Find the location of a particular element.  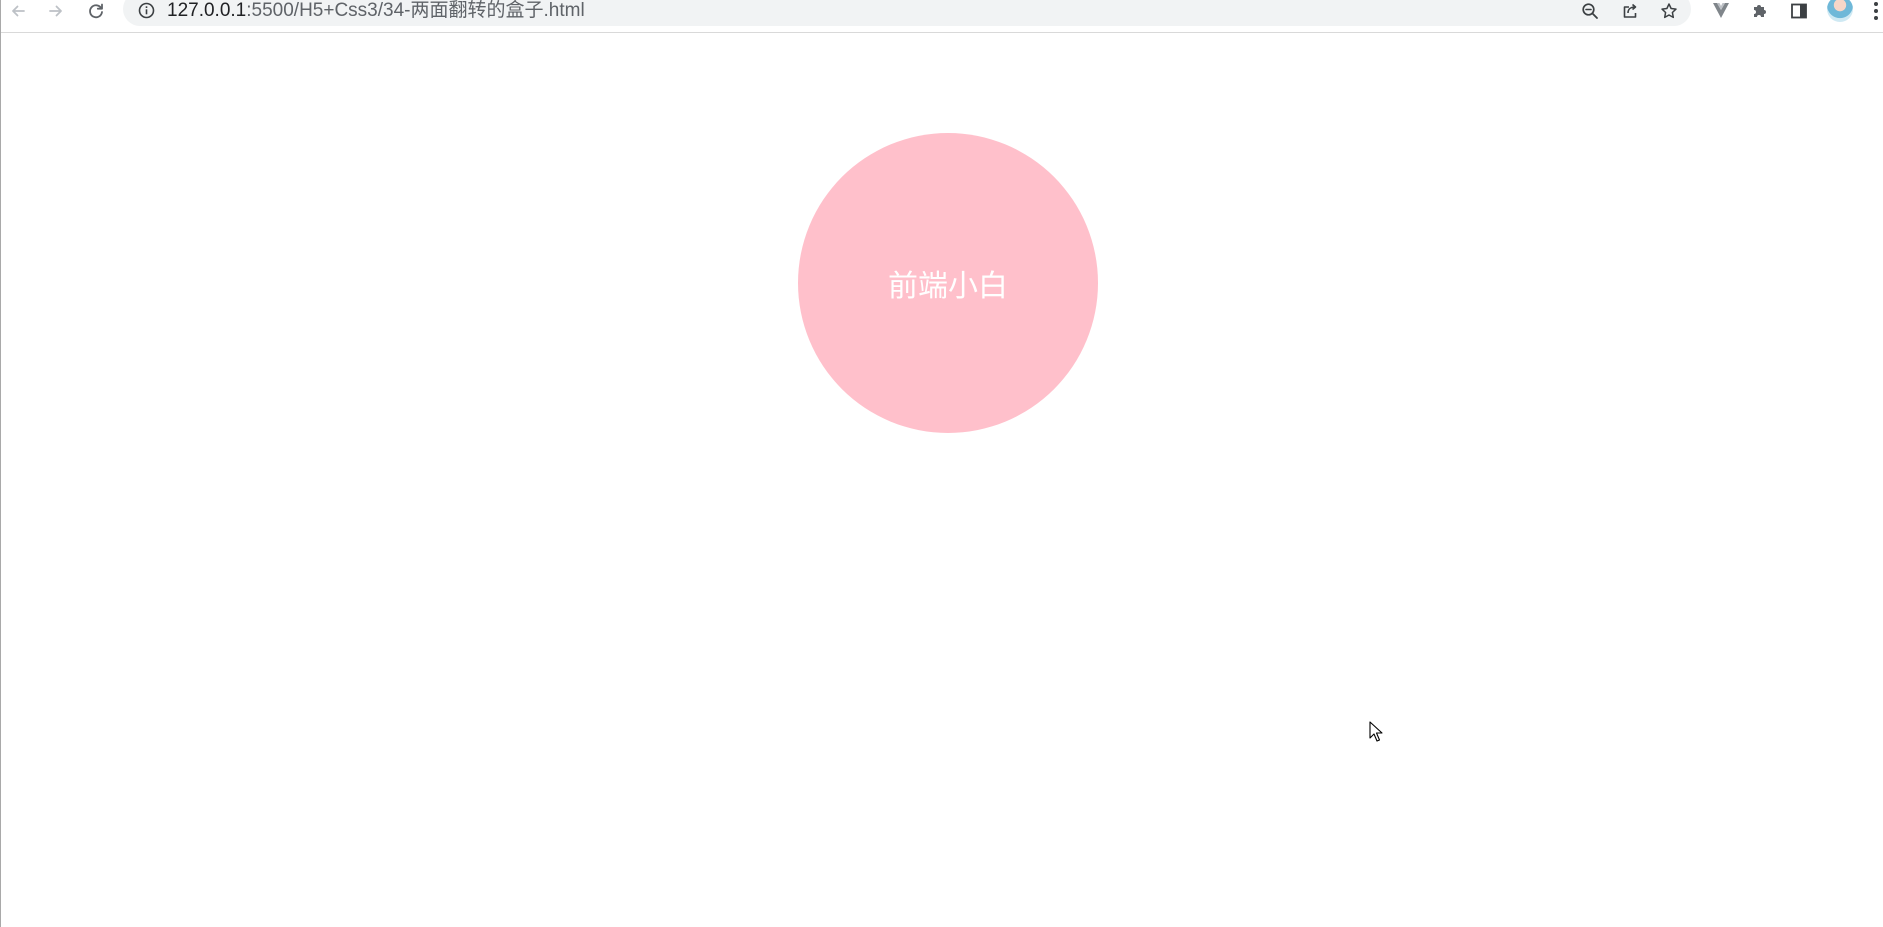

bookmark-button is located at coordinates (1669, 11).